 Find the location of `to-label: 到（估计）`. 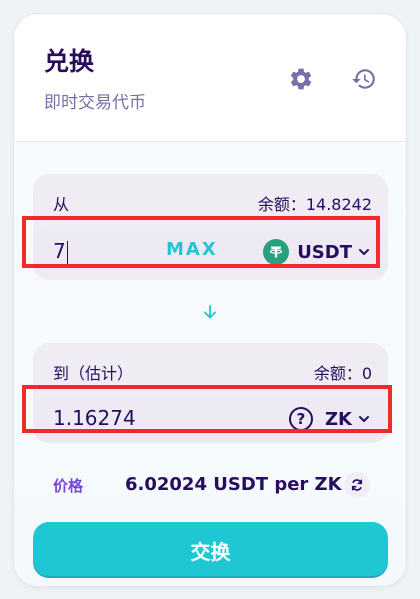

to-label: 到（估计） is located at coordinates (93, 373).